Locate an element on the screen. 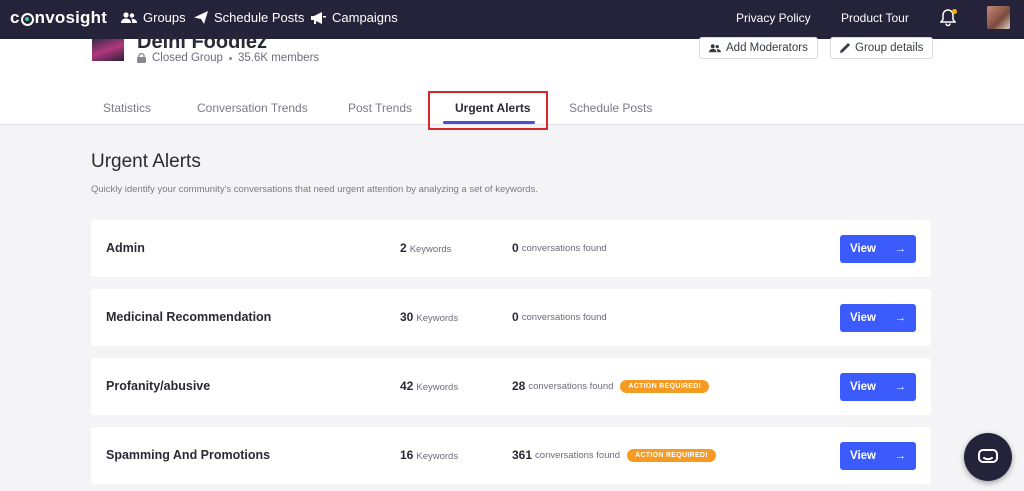 This screenshot has width=1024, height=491. keyword-count: 16 Keywords is located at coordinates (429, 455).